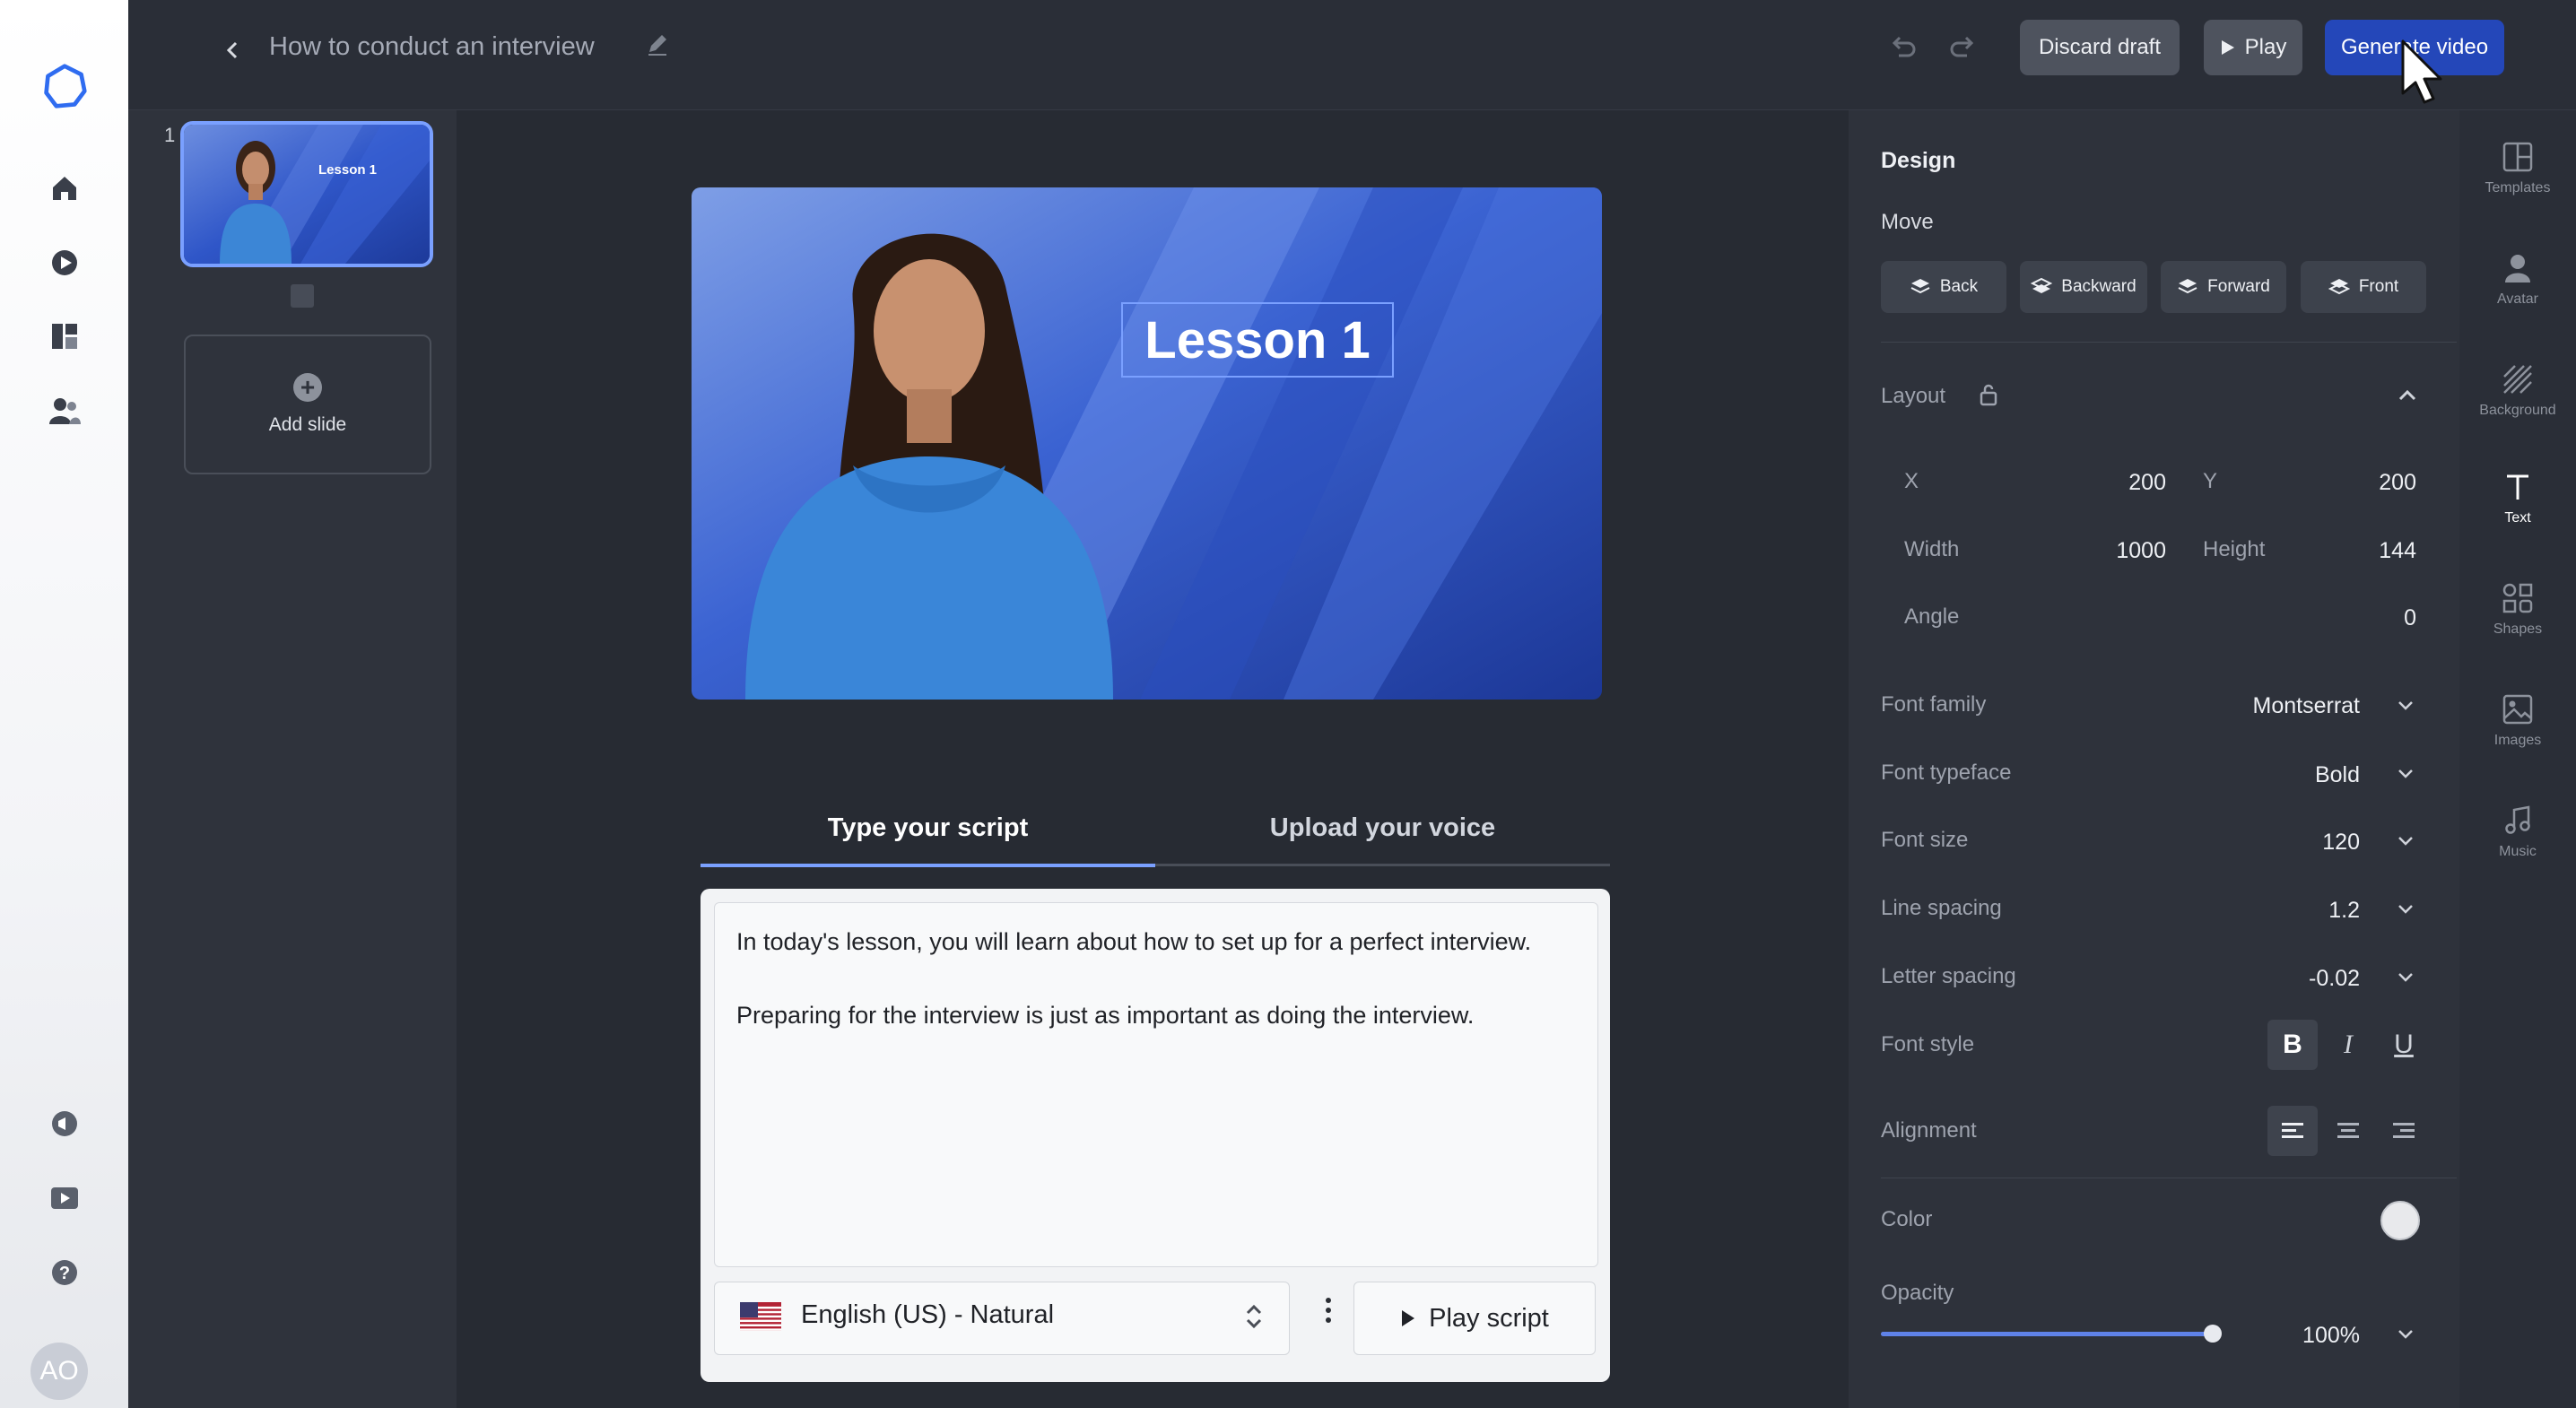 The width and height of the screenshot is (2576, 1408). What do you see at coordinates (2315, 1336) in the screenshot?
I see `opacity-value: 100%` at bounding box center [2315, 1336].